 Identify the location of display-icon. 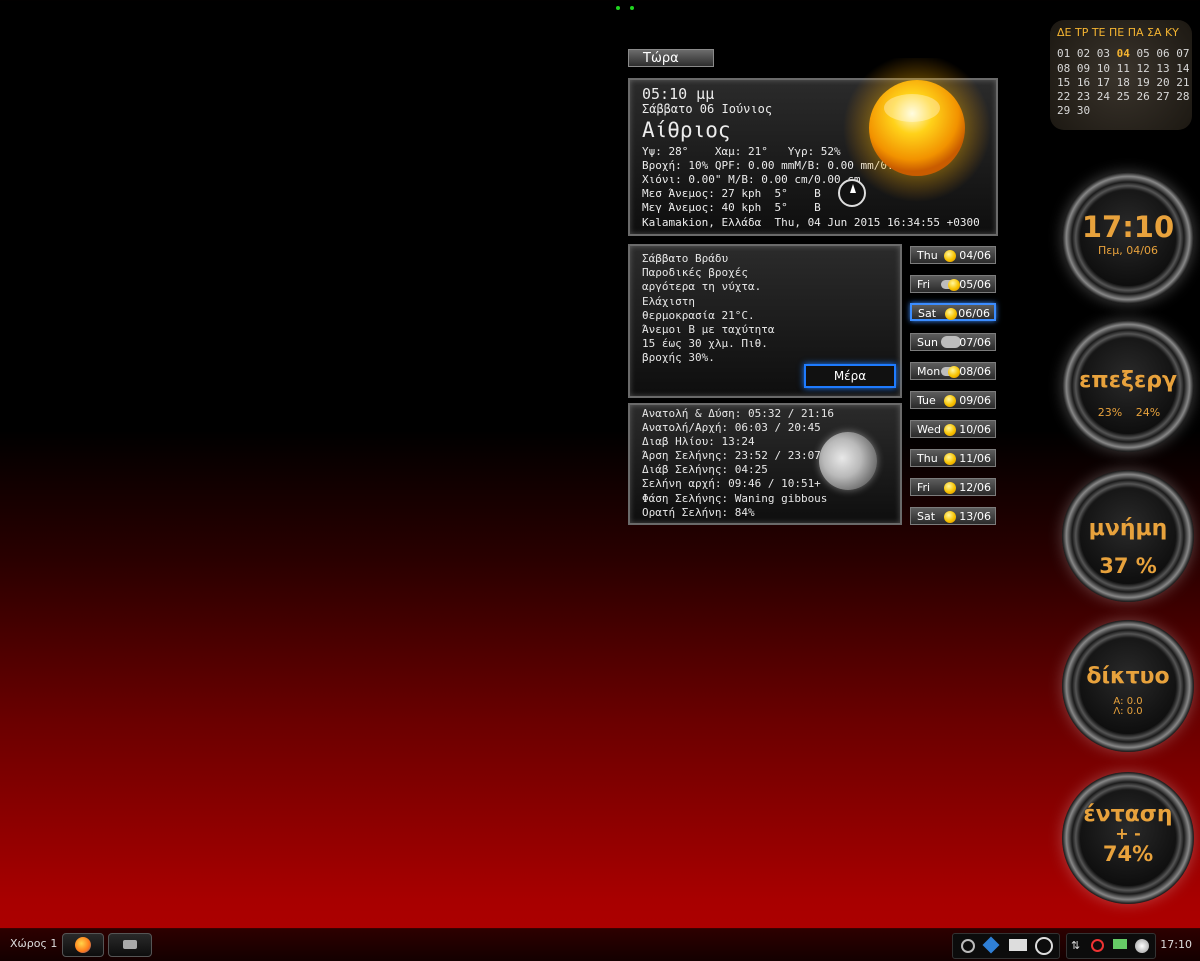
(1120, 944).